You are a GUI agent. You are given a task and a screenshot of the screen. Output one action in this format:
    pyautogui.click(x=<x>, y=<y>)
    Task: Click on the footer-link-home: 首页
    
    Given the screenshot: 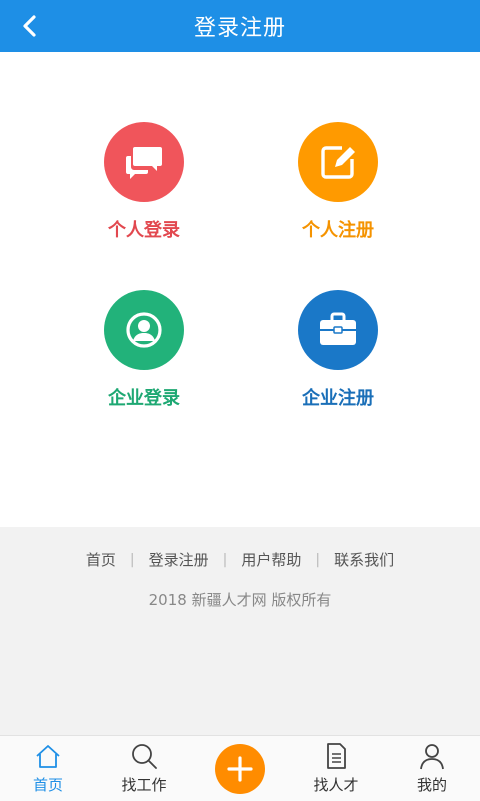 What is the action you would take?
    pyautogui.click(x=101, y=559)
    